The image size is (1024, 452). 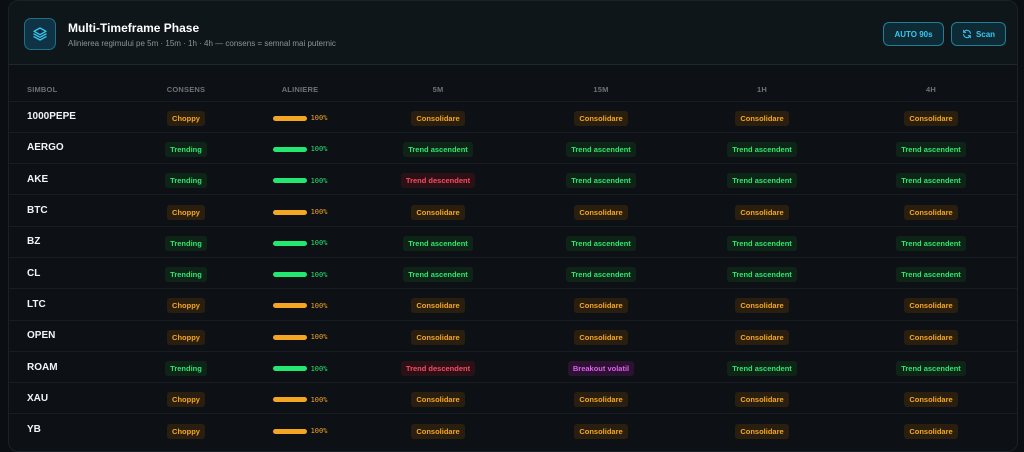 What do you see at coordinates (601, 90) in the screenshot?
I see `column-header-15m: 15M` at bounding box center [601, 90].